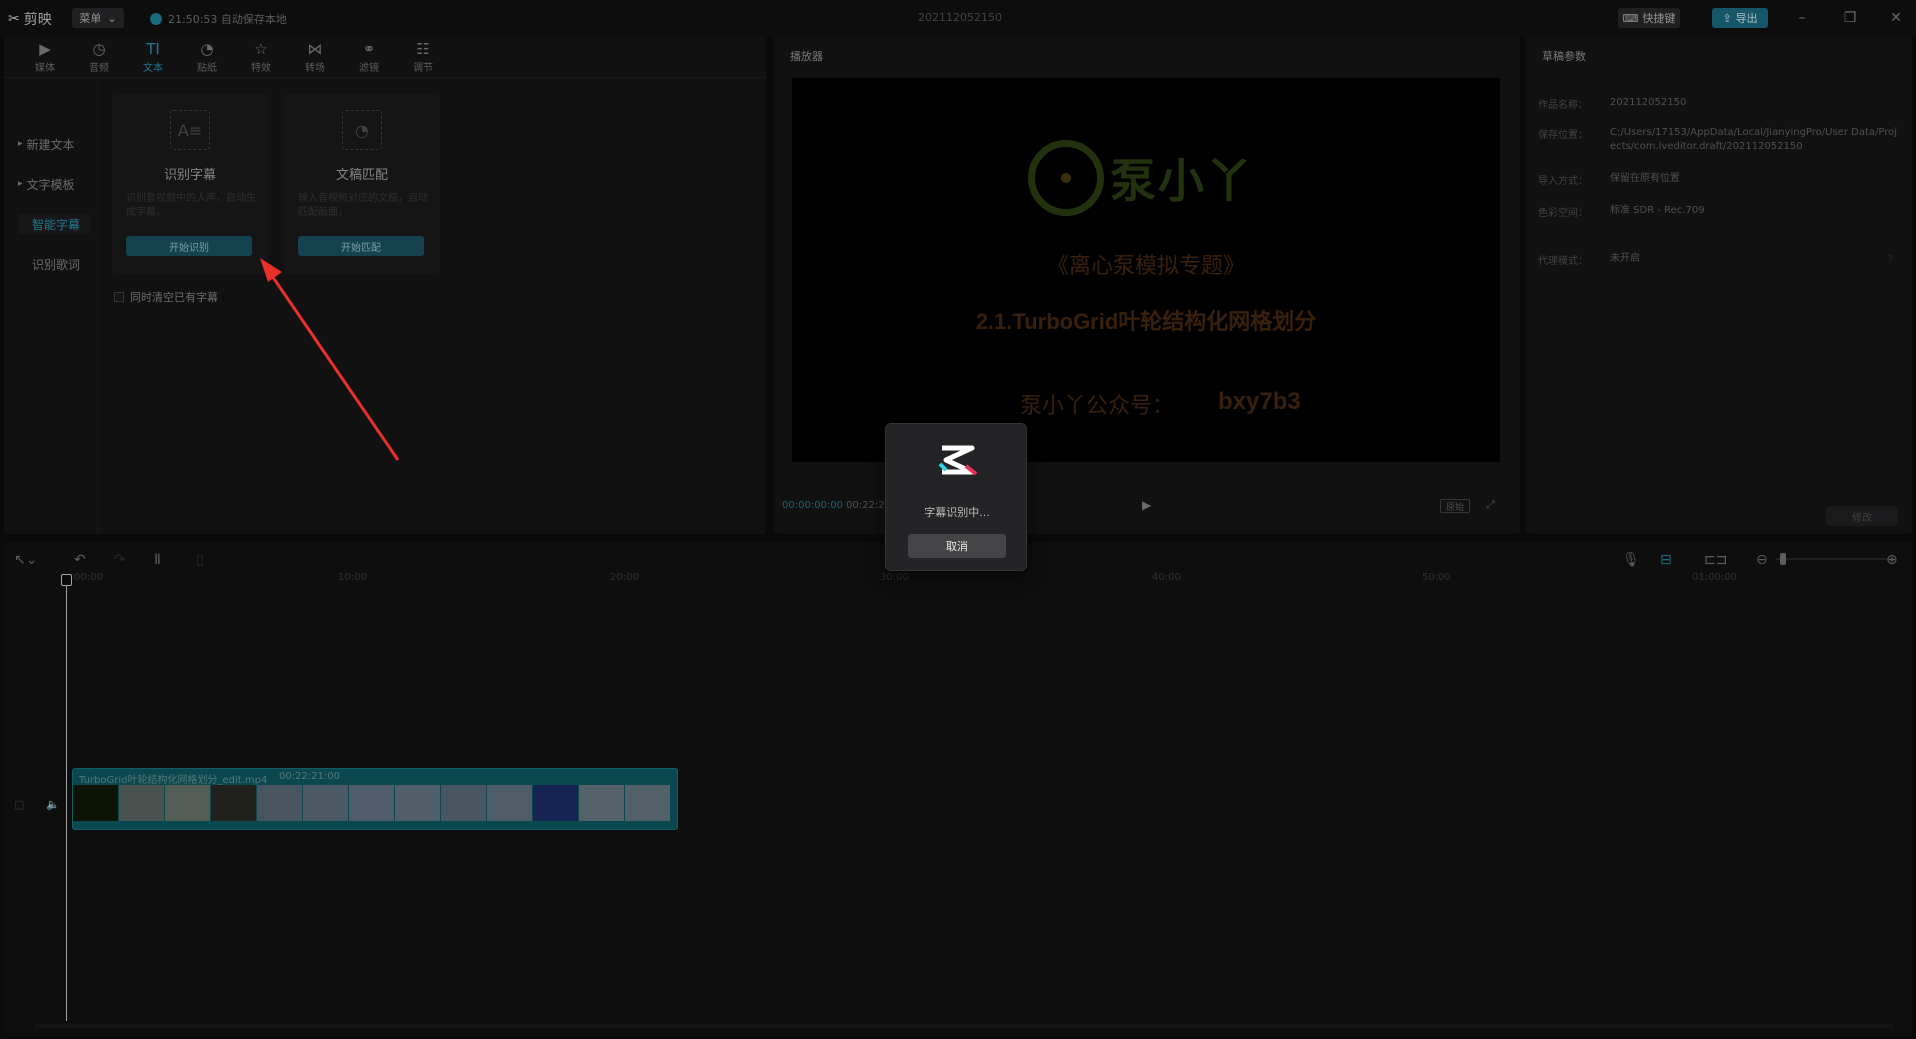  What do you see at coordinates (956, 497) in the screenshot?
I see `recognizing-dialog: 字幕识别中... 取消` at bounding box center [956, 497].